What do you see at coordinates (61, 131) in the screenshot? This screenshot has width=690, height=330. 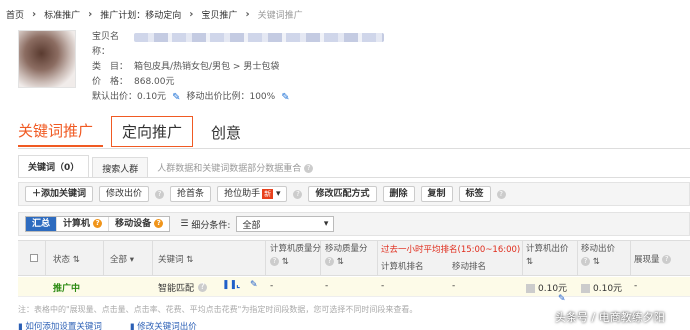 I see `tab-keyword-promotion: 关键词推广` at bounding box center [61, 131].